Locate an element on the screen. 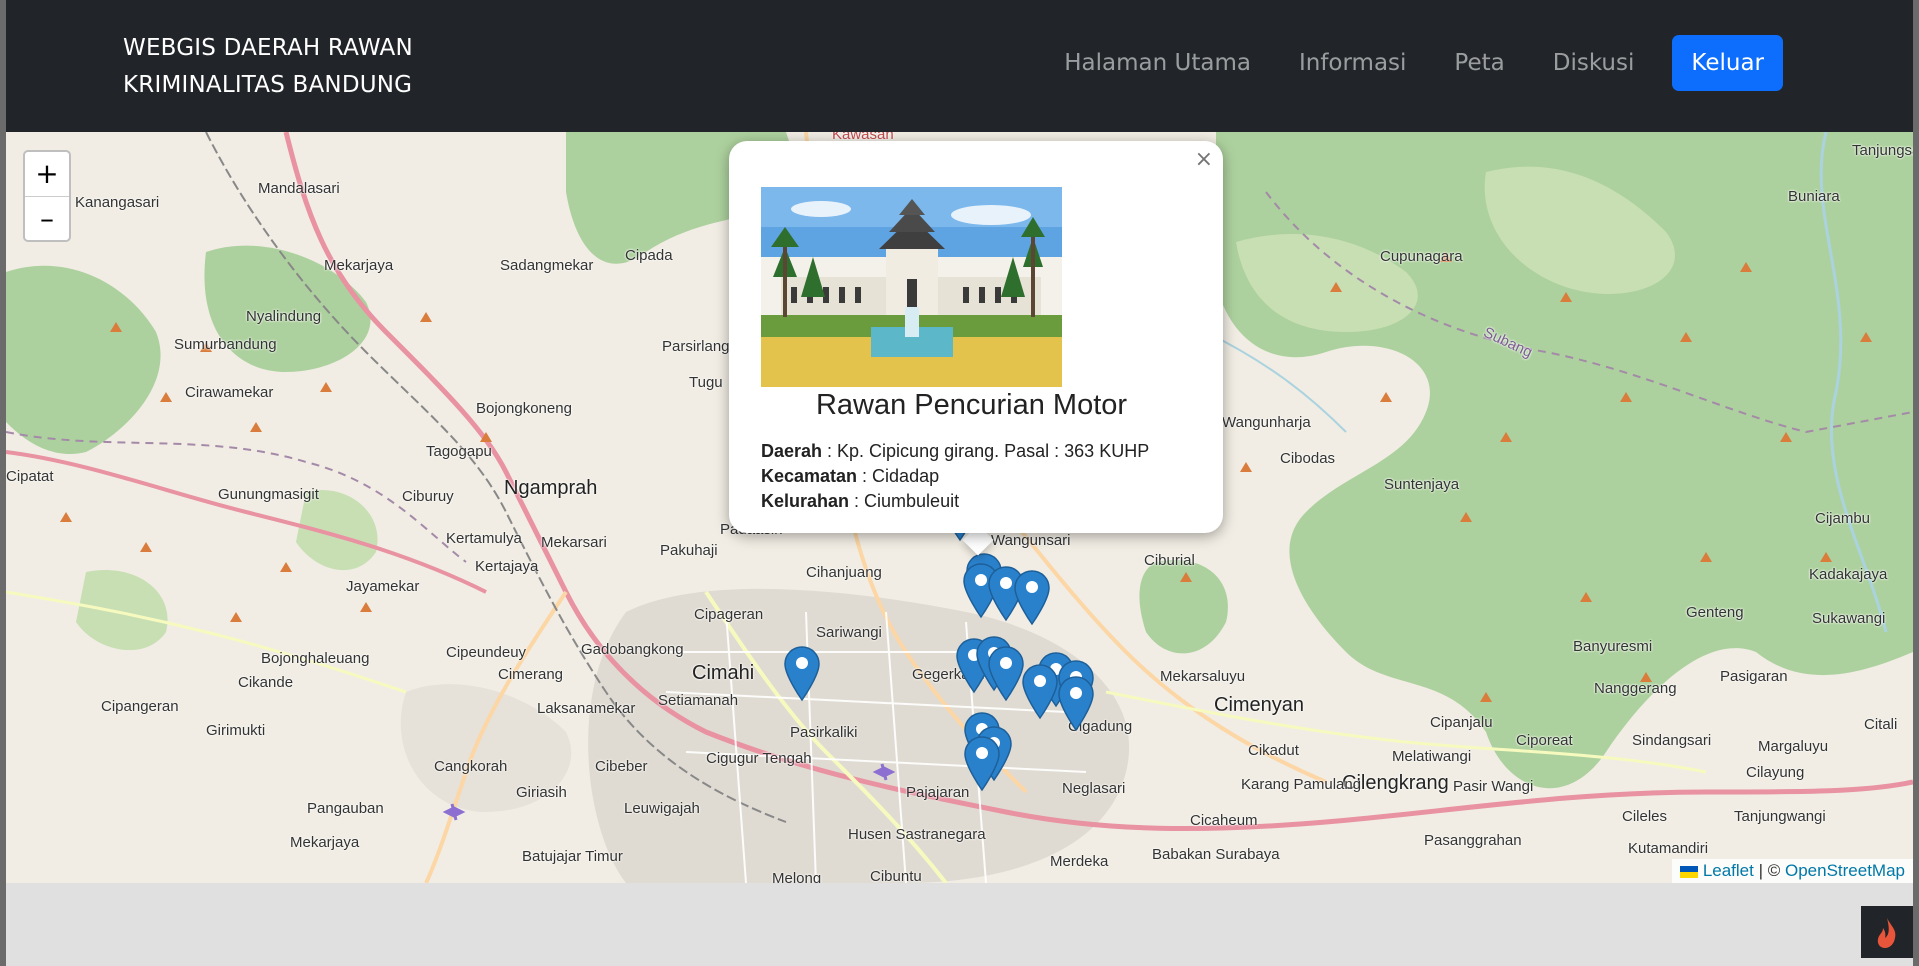 This screenshot has height=966, width=1919. place-label: Cipada is located at coordinates (649, 255).